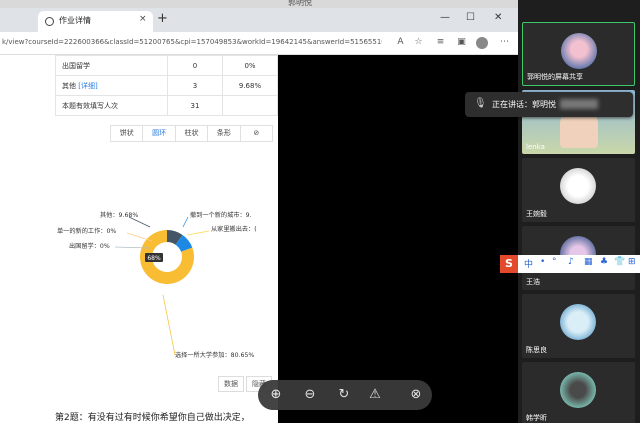 Image resolution: width=640 pixels, height=423 pixels. Describe the element at coordinates (535, 147) in the screenshot. I see `participant-name: lenka` at that location.